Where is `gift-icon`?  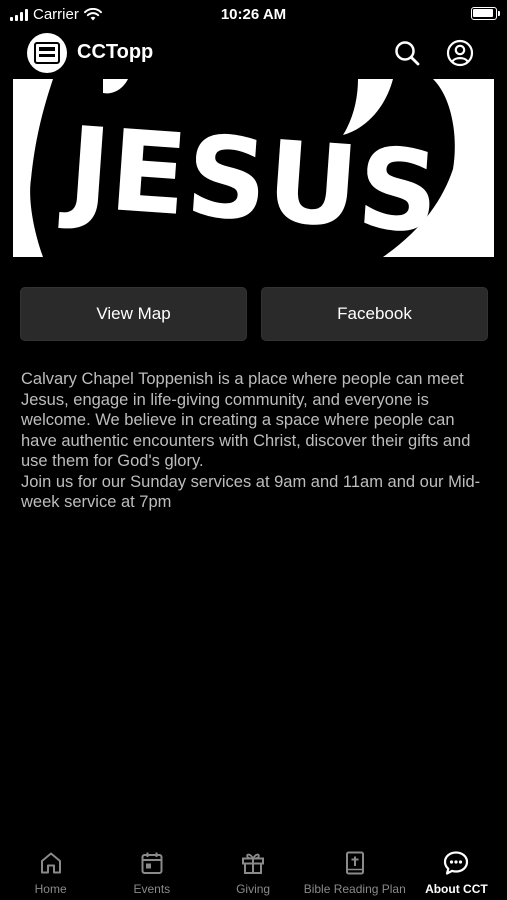 gift-icon is located at coordinates (253, 863).